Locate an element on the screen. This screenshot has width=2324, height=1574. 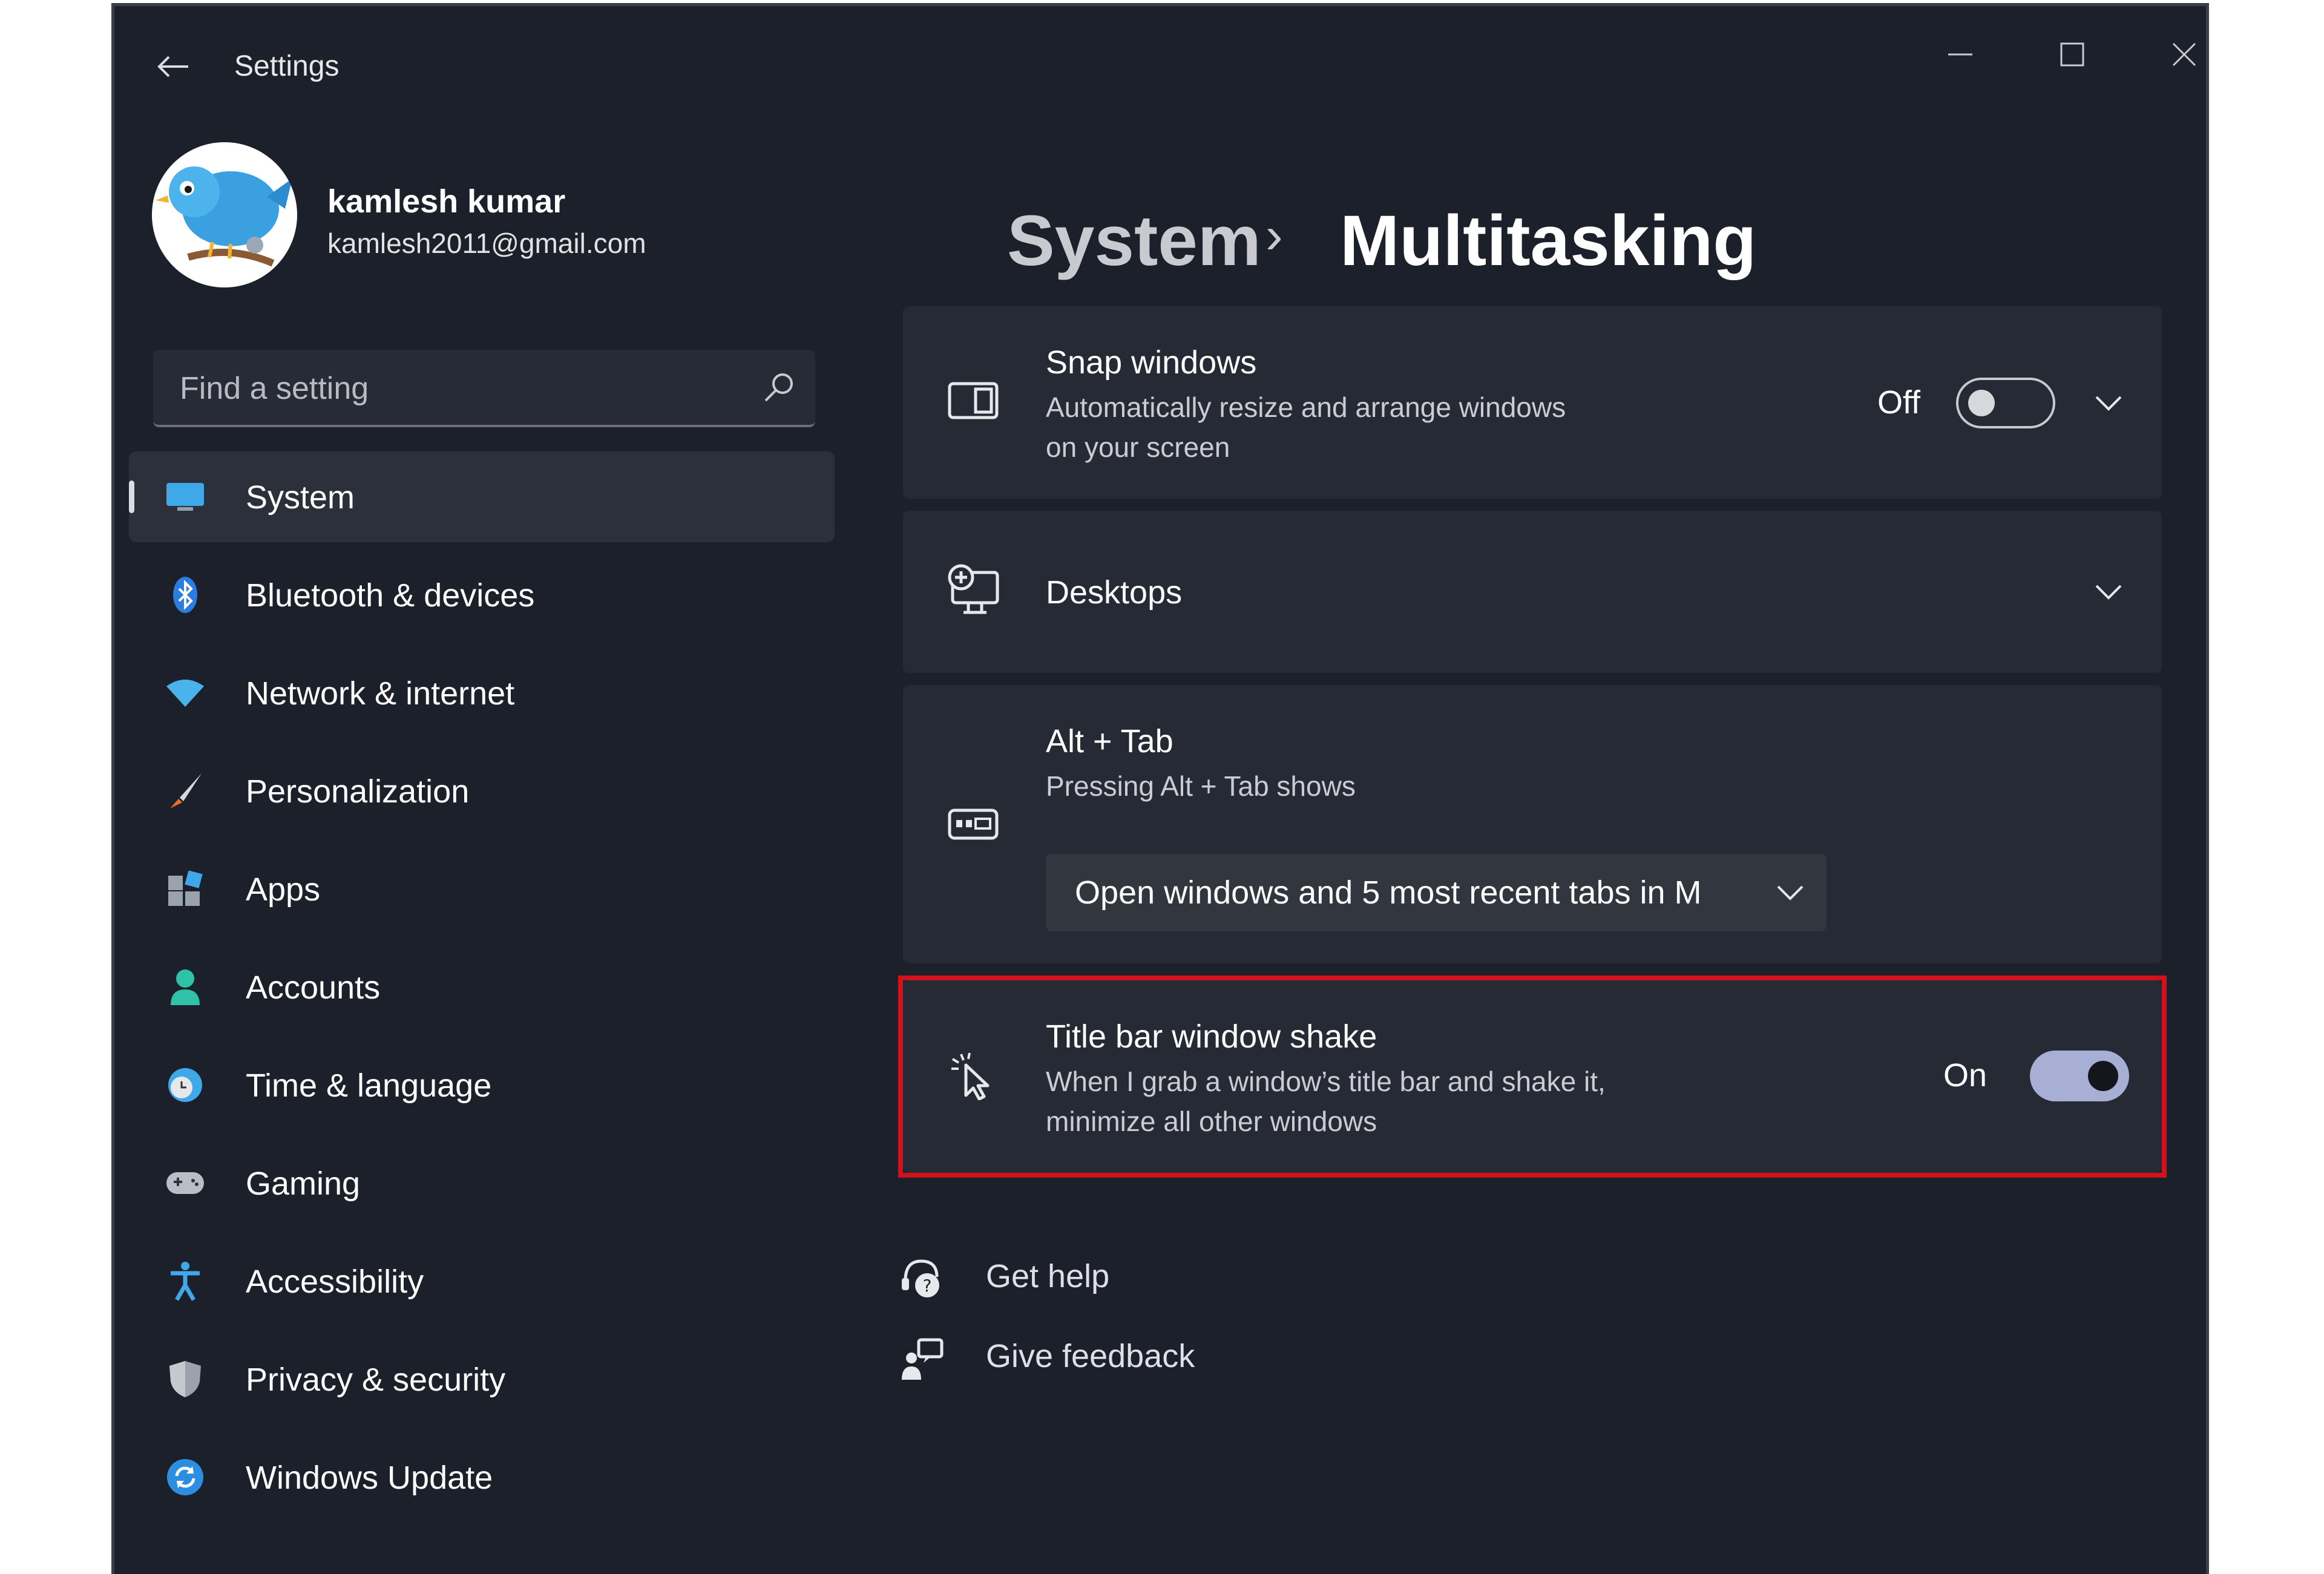
app-title: Settings is located at coordinates (287, 66).